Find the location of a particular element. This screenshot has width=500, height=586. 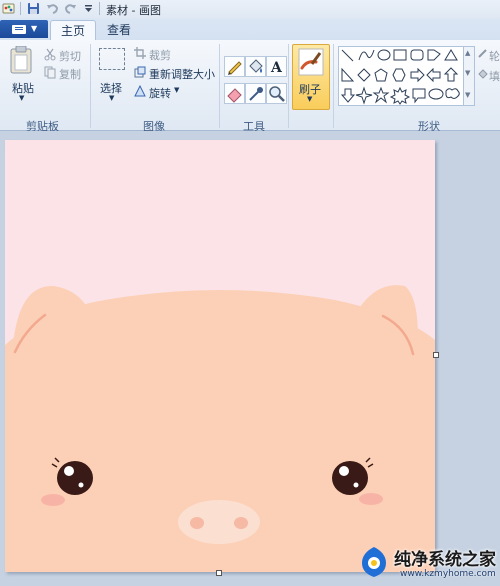

pig-left-cheek is located at coordinates (53, 500).